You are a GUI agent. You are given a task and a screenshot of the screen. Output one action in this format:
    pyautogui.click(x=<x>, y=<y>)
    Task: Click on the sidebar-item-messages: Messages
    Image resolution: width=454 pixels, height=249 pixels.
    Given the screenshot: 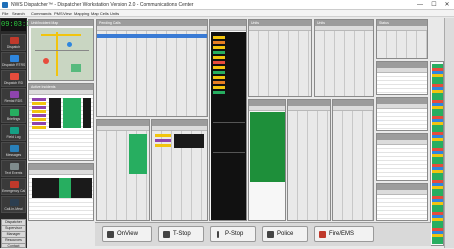 What is the action you would take?
    pyautogui.click(x=13, y=150)
    